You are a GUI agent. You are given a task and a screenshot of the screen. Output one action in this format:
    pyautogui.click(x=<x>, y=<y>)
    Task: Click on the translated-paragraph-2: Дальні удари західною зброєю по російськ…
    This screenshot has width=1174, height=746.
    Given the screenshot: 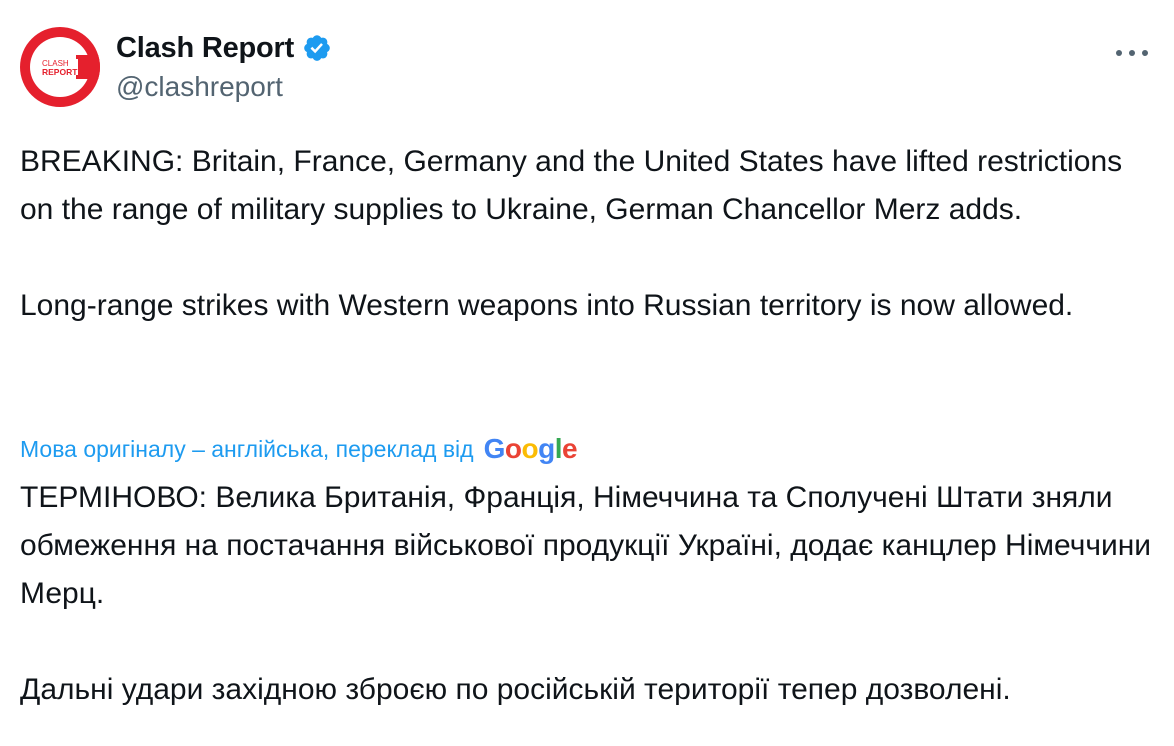 What is the action you would take?
    pyautogui.click(x=515, y=689)
    